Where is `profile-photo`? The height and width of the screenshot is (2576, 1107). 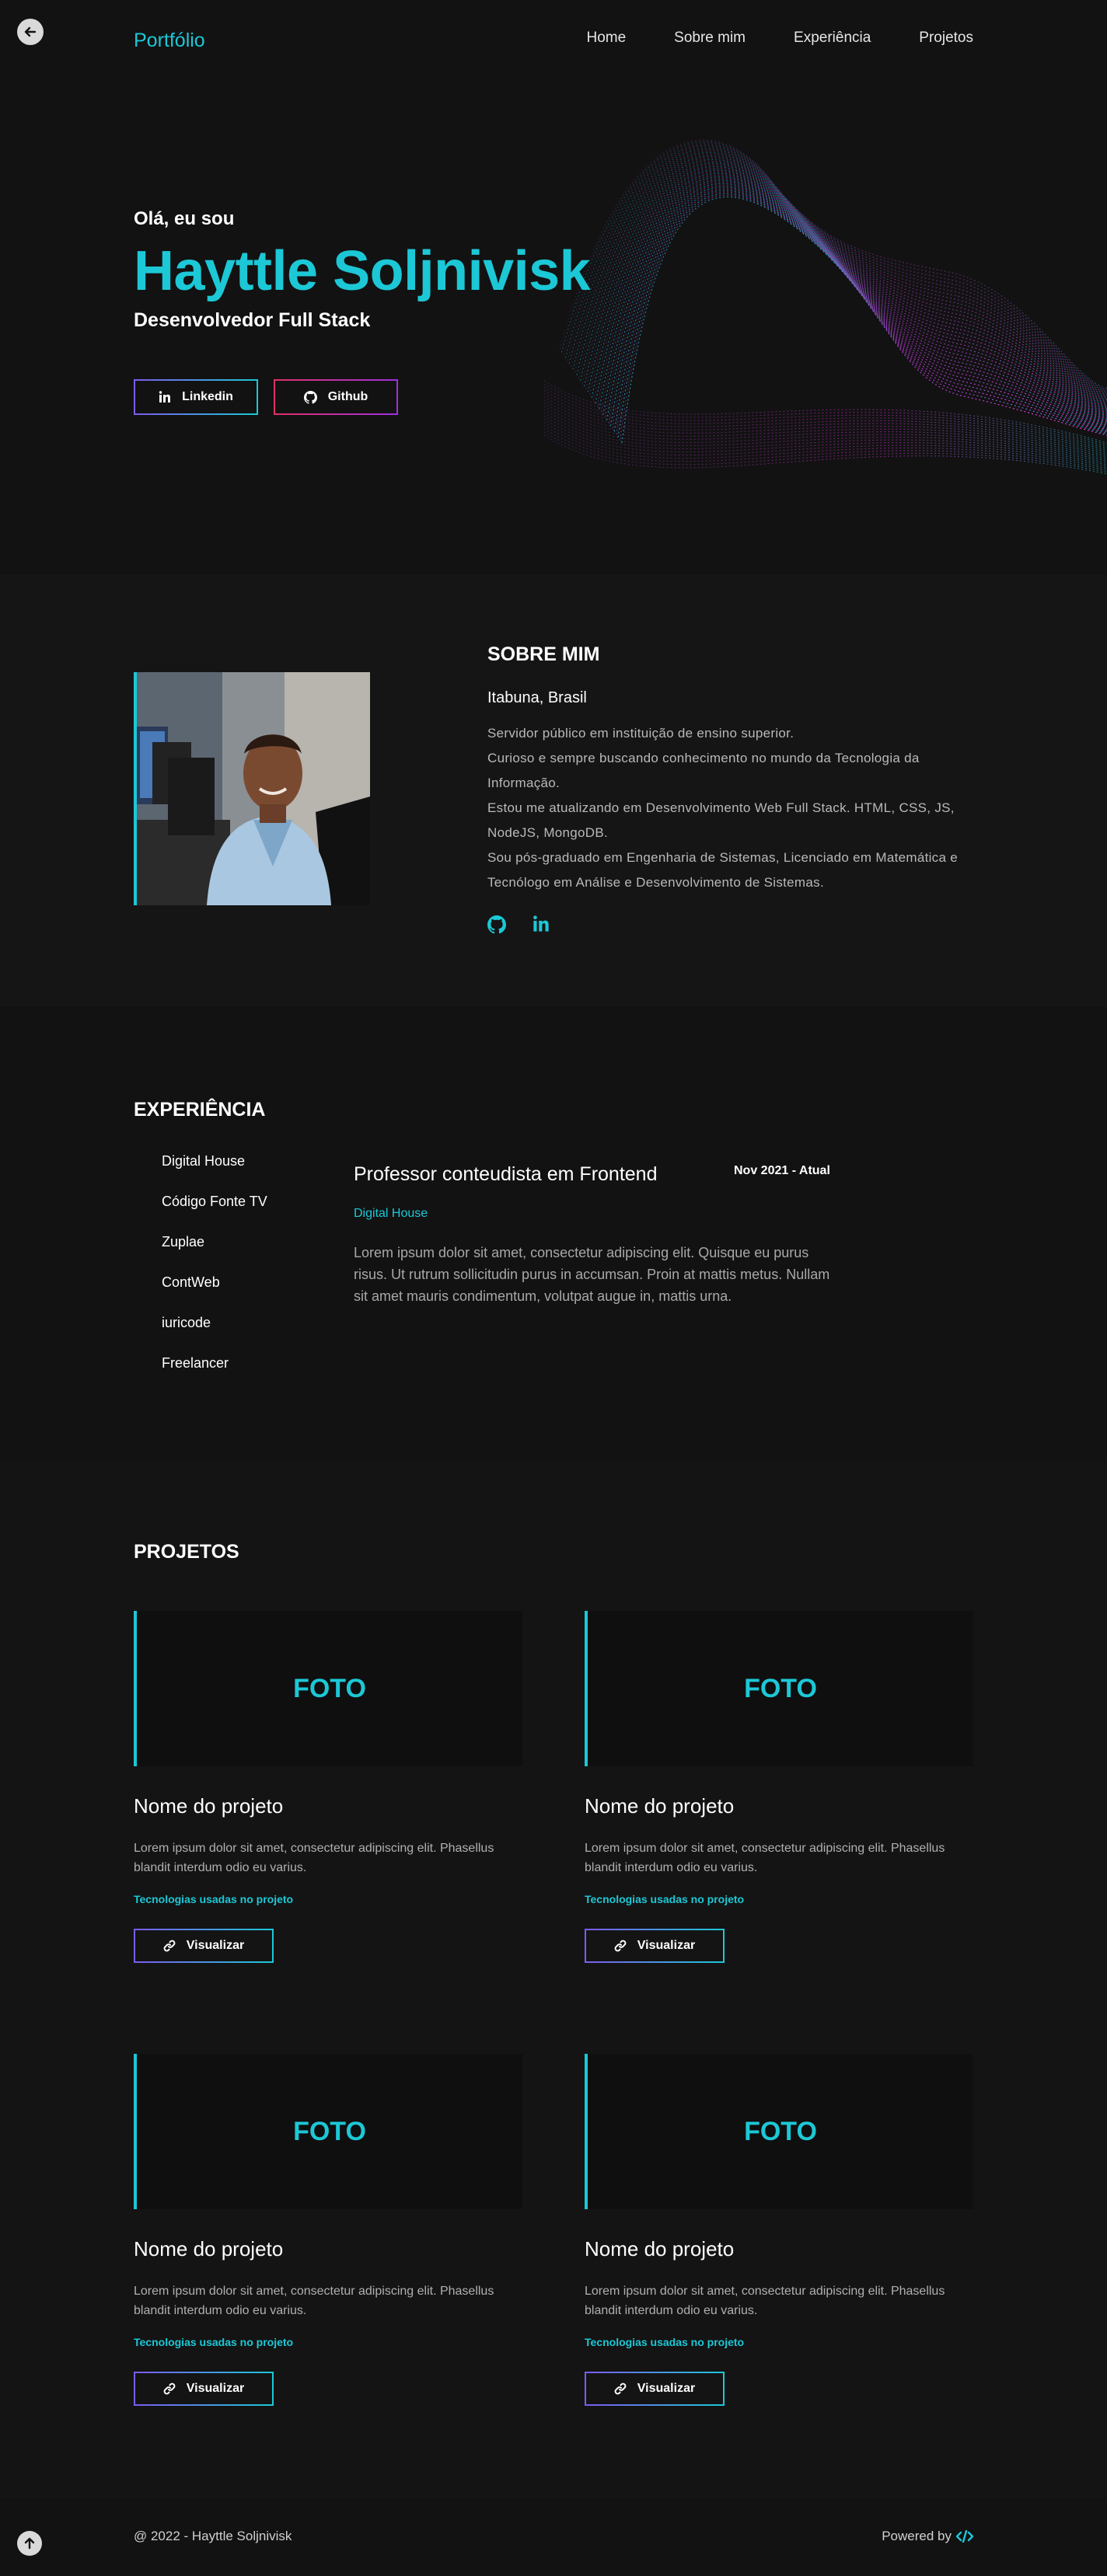
profile-photo is located at coordinates (252, 788).